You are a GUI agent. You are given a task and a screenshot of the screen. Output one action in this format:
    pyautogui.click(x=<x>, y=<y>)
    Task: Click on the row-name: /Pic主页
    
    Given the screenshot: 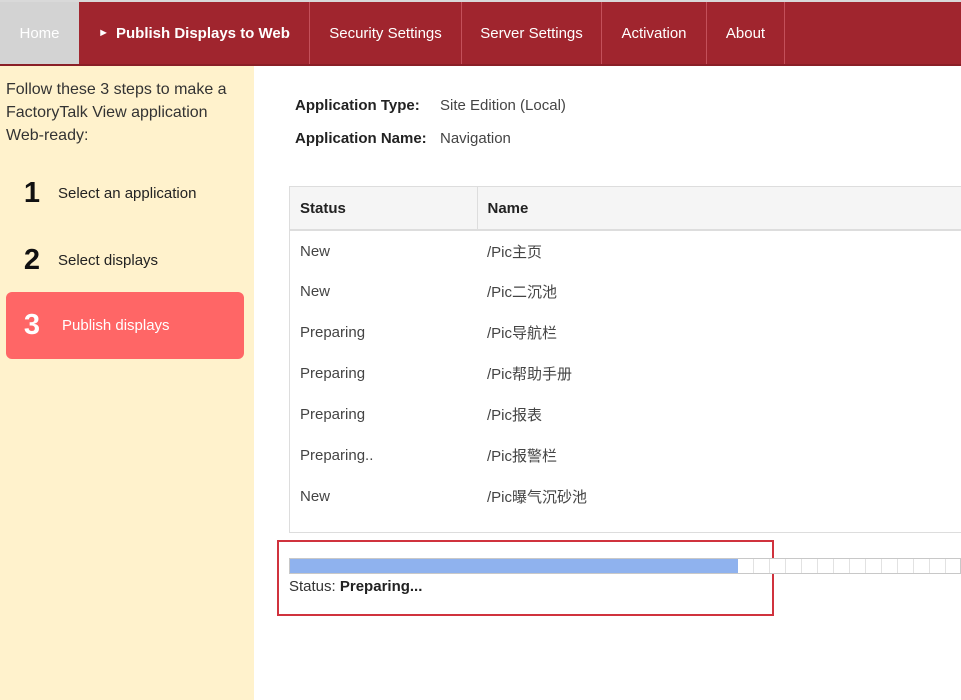 What is the action you would take?
    pyautogui.click(x=515, y=252)
    